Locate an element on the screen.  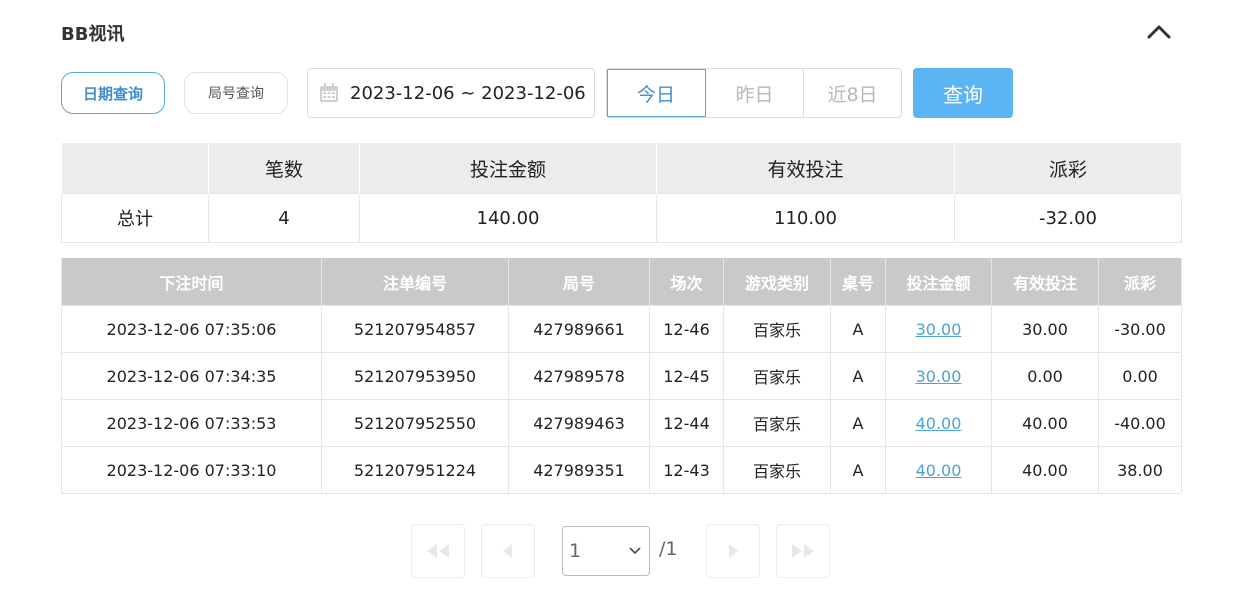
cell-session: 12-46 is located at coordinates (686, 329).